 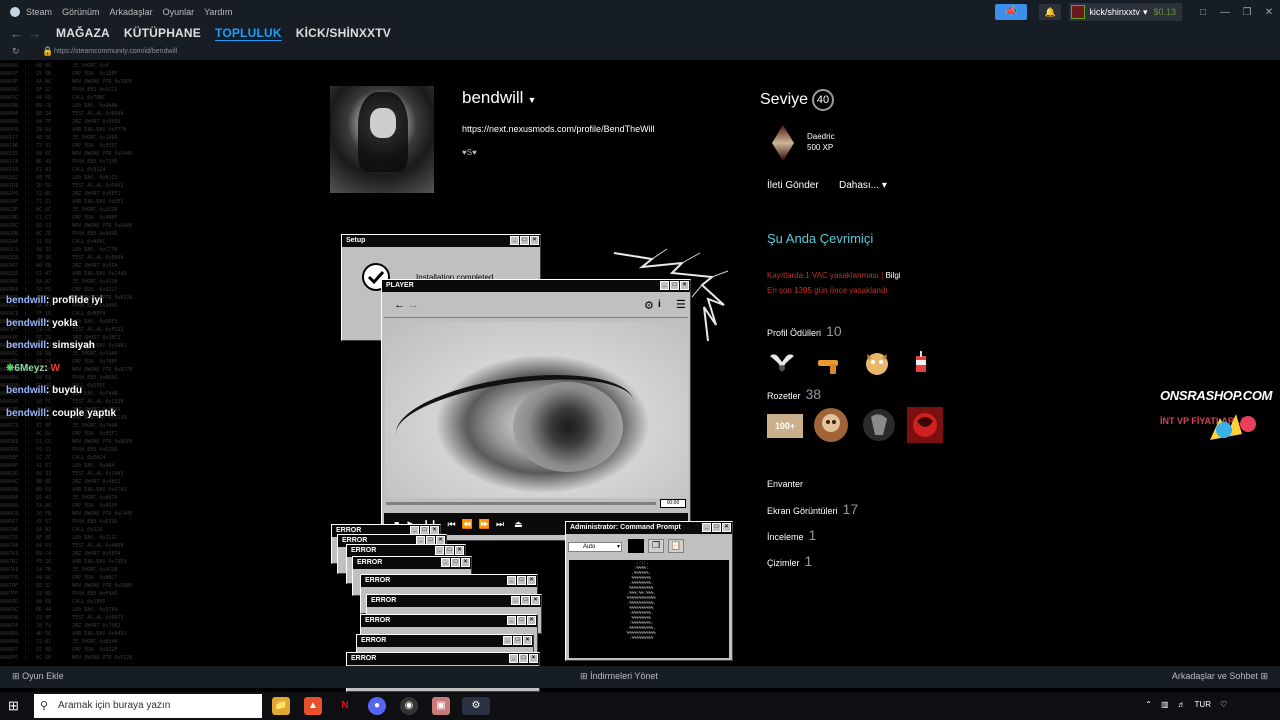 I want to click on eject-icon: ⏏, so click(x=518, y=524).